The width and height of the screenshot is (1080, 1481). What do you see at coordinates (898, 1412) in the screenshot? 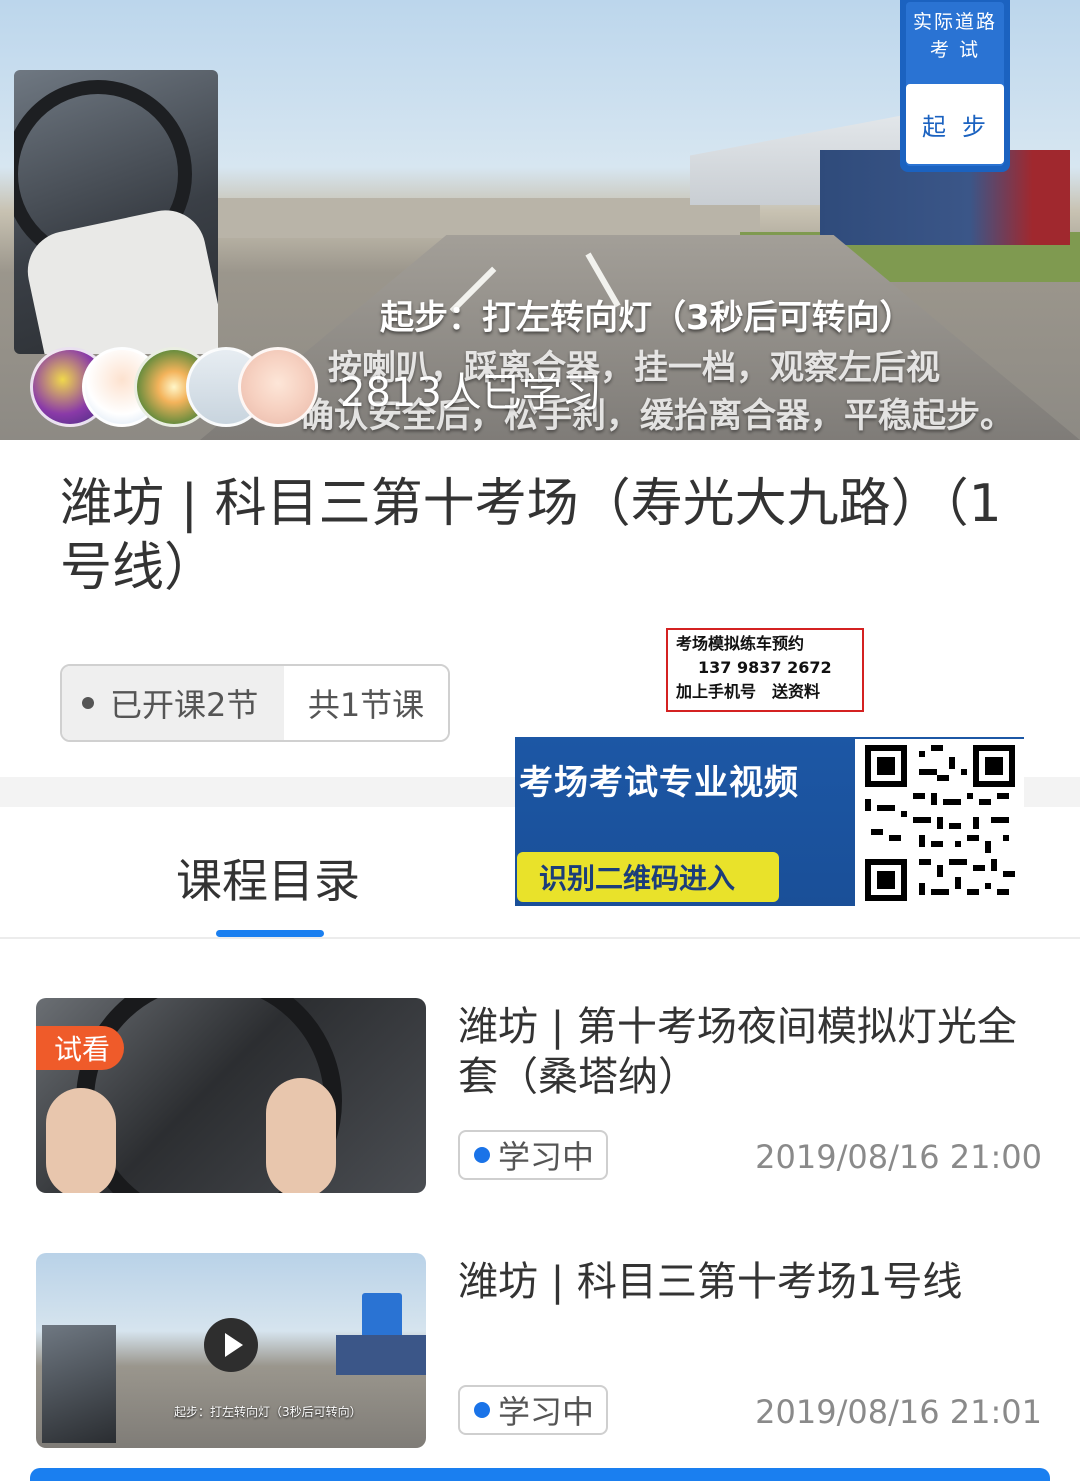
I see `lesson-time: 2019/08/16 21:01` at bounding box center [898, 1412].